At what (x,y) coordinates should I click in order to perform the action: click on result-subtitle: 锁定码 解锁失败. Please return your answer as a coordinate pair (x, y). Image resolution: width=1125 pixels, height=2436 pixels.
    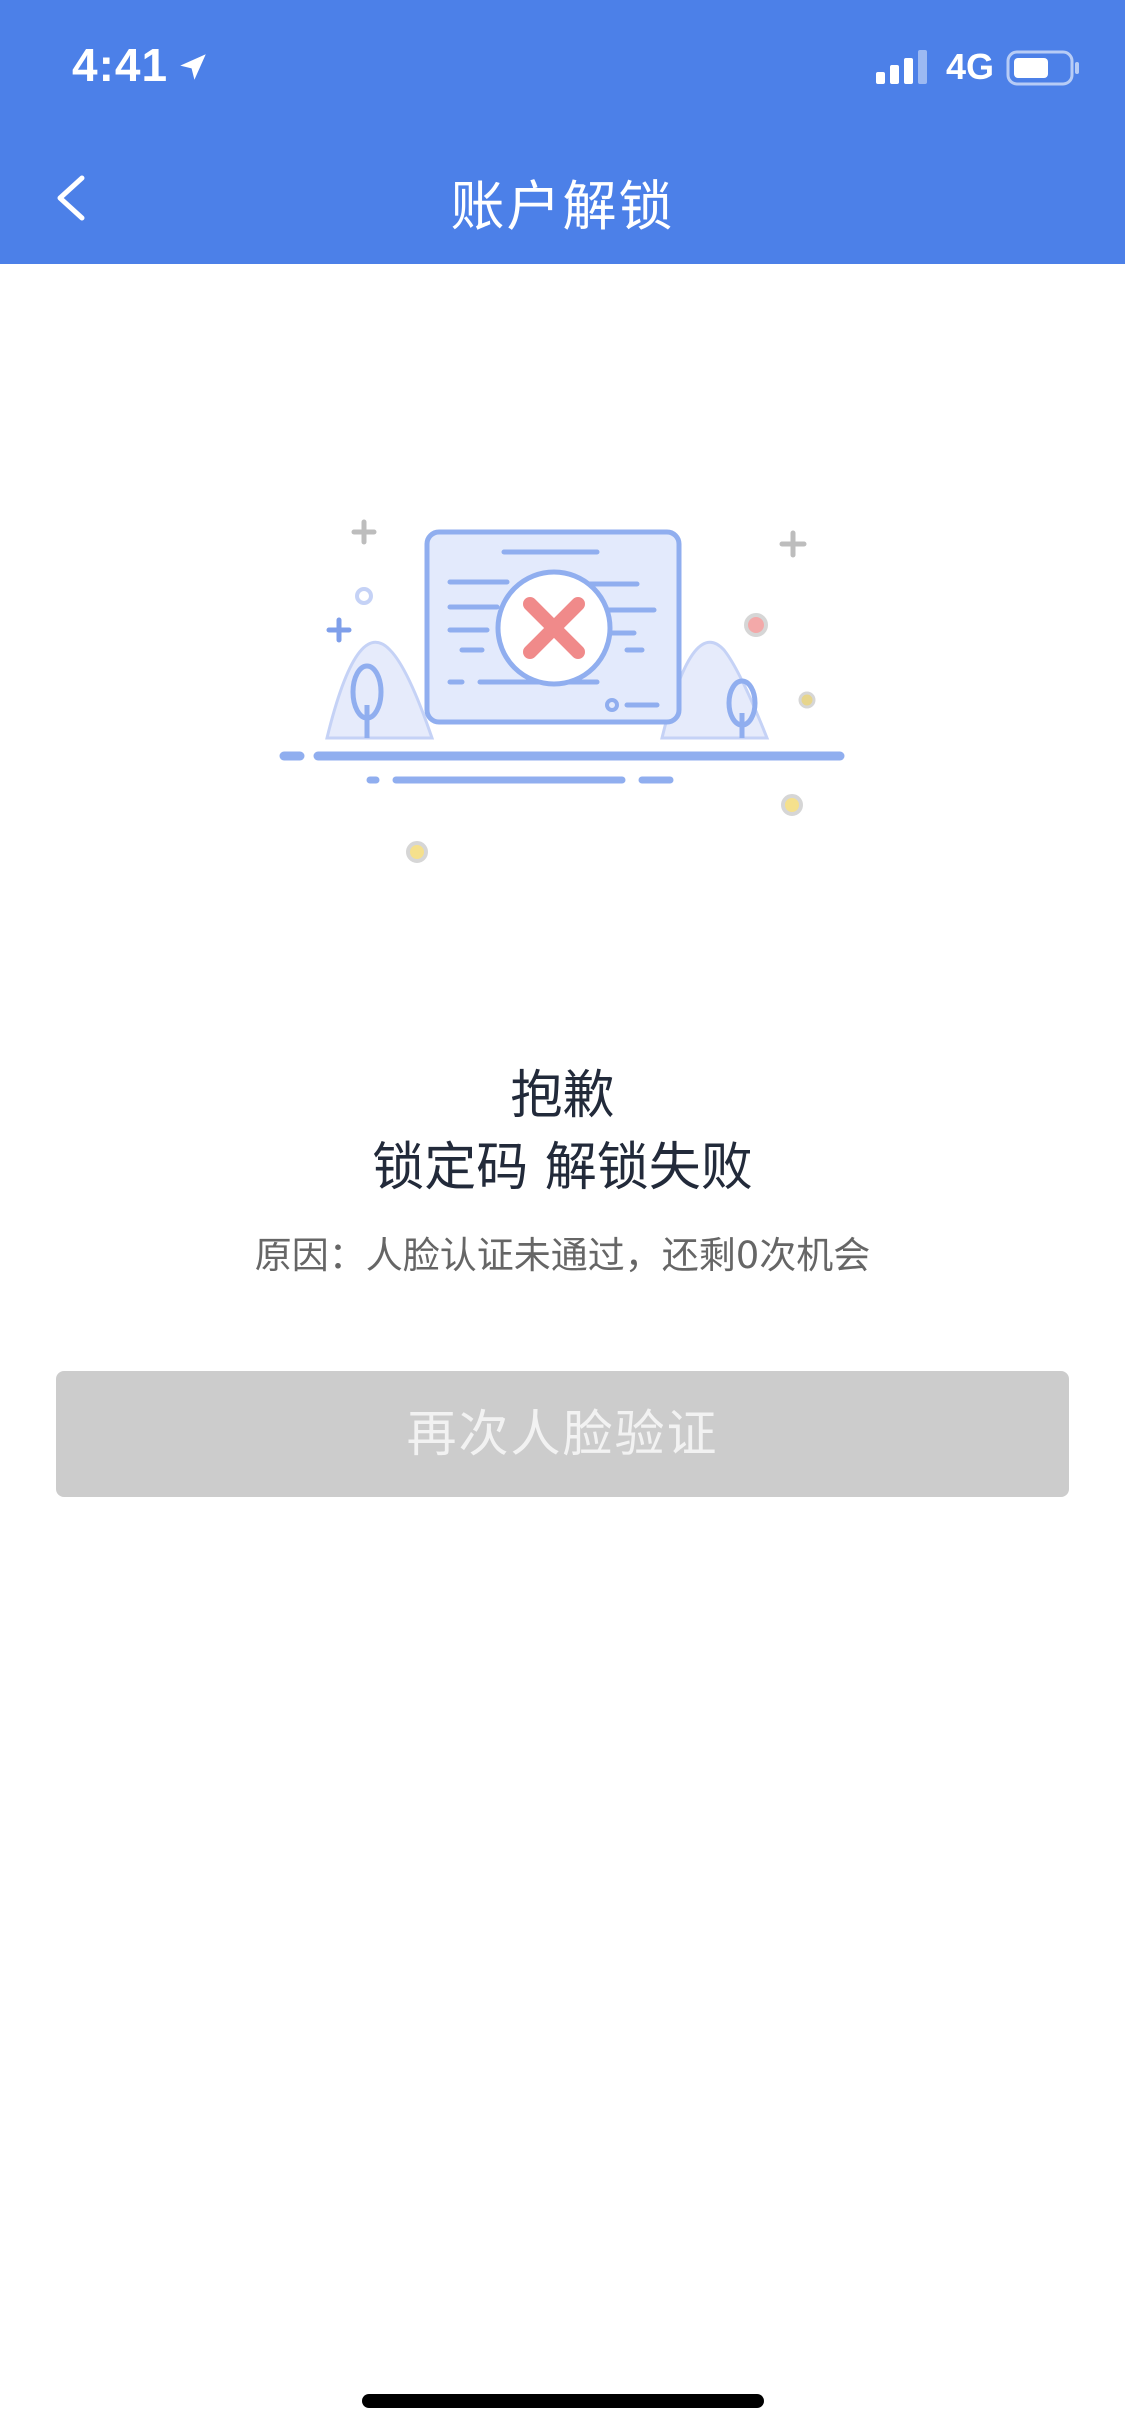
    Looking at the image, I should click on (562, 1168).